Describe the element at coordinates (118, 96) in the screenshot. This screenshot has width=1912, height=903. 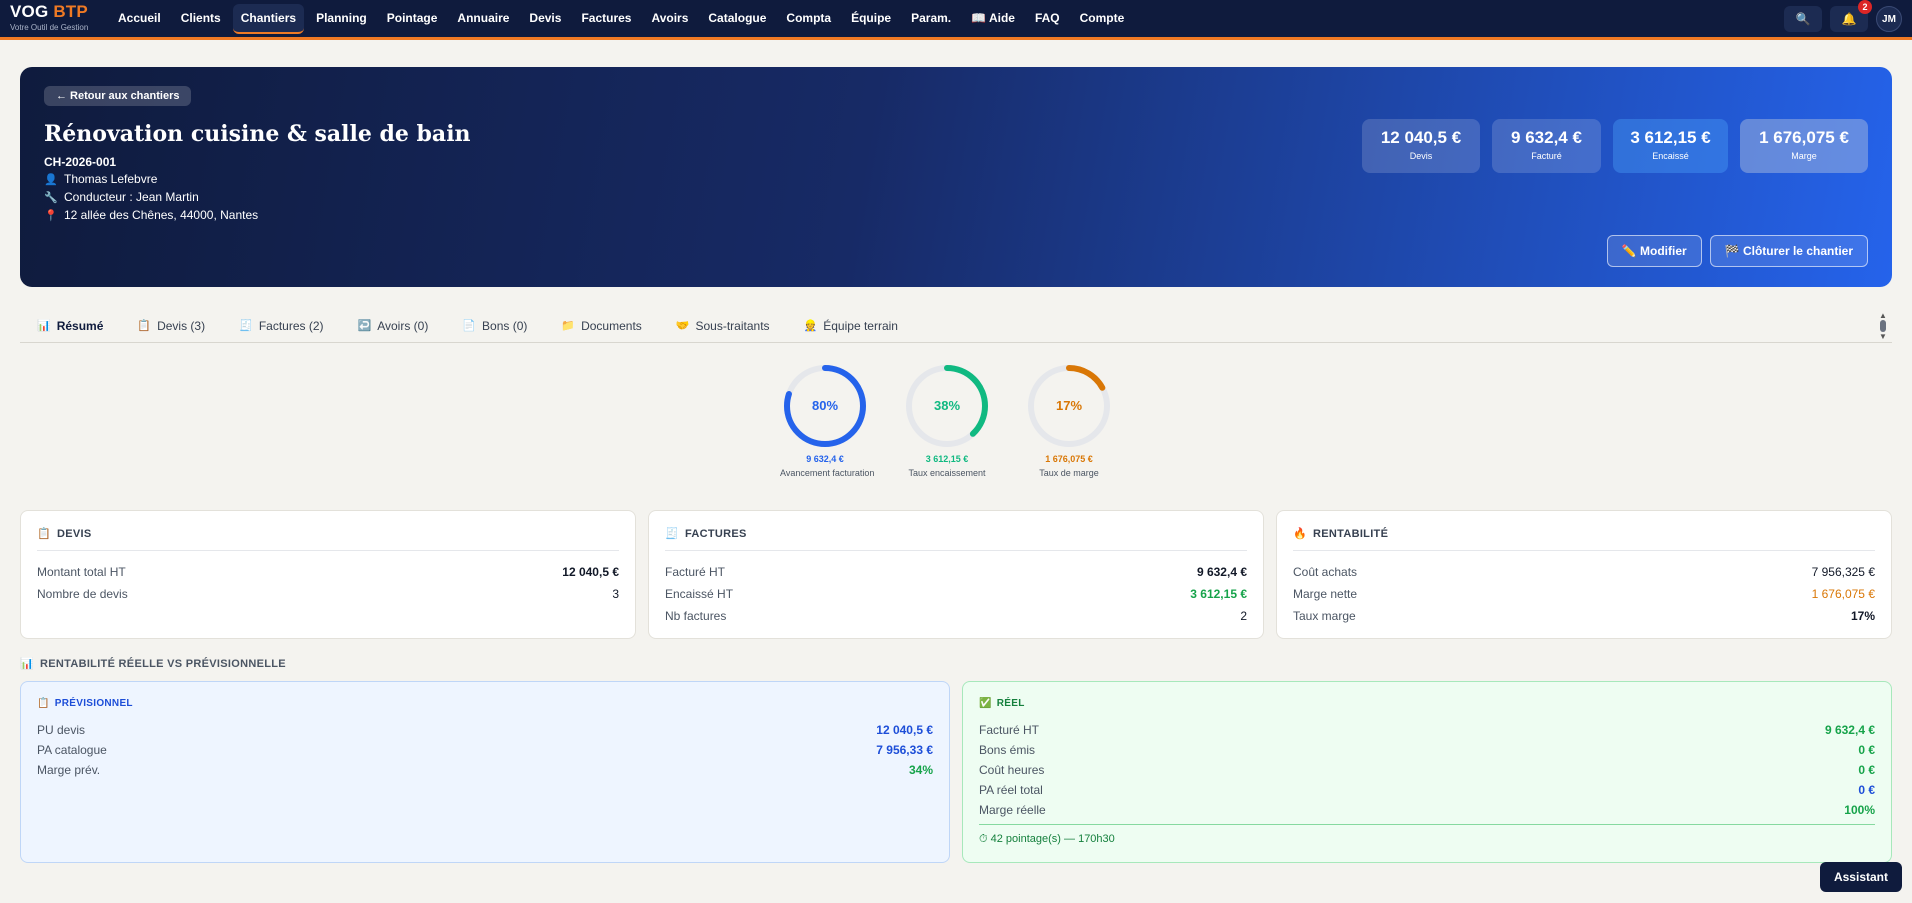
I see `back-to-chantiers-button: ← Retour aux chantiers` at that location.